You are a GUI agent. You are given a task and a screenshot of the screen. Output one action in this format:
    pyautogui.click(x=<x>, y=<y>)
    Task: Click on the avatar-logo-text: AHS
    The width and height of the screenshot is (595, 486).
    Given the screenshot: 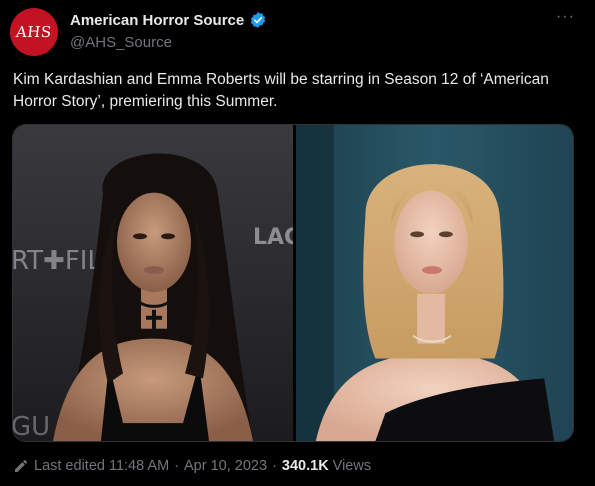 What is the action you would take?
    pyautogui.click(x=34, y=32)
    